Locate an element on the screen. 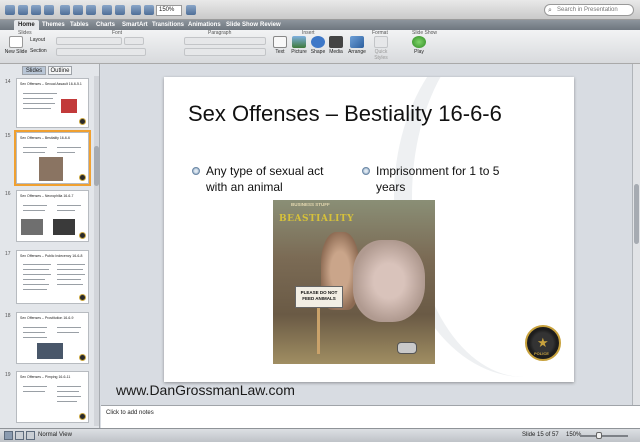  undo-icon is located at coordinates (107, 10).